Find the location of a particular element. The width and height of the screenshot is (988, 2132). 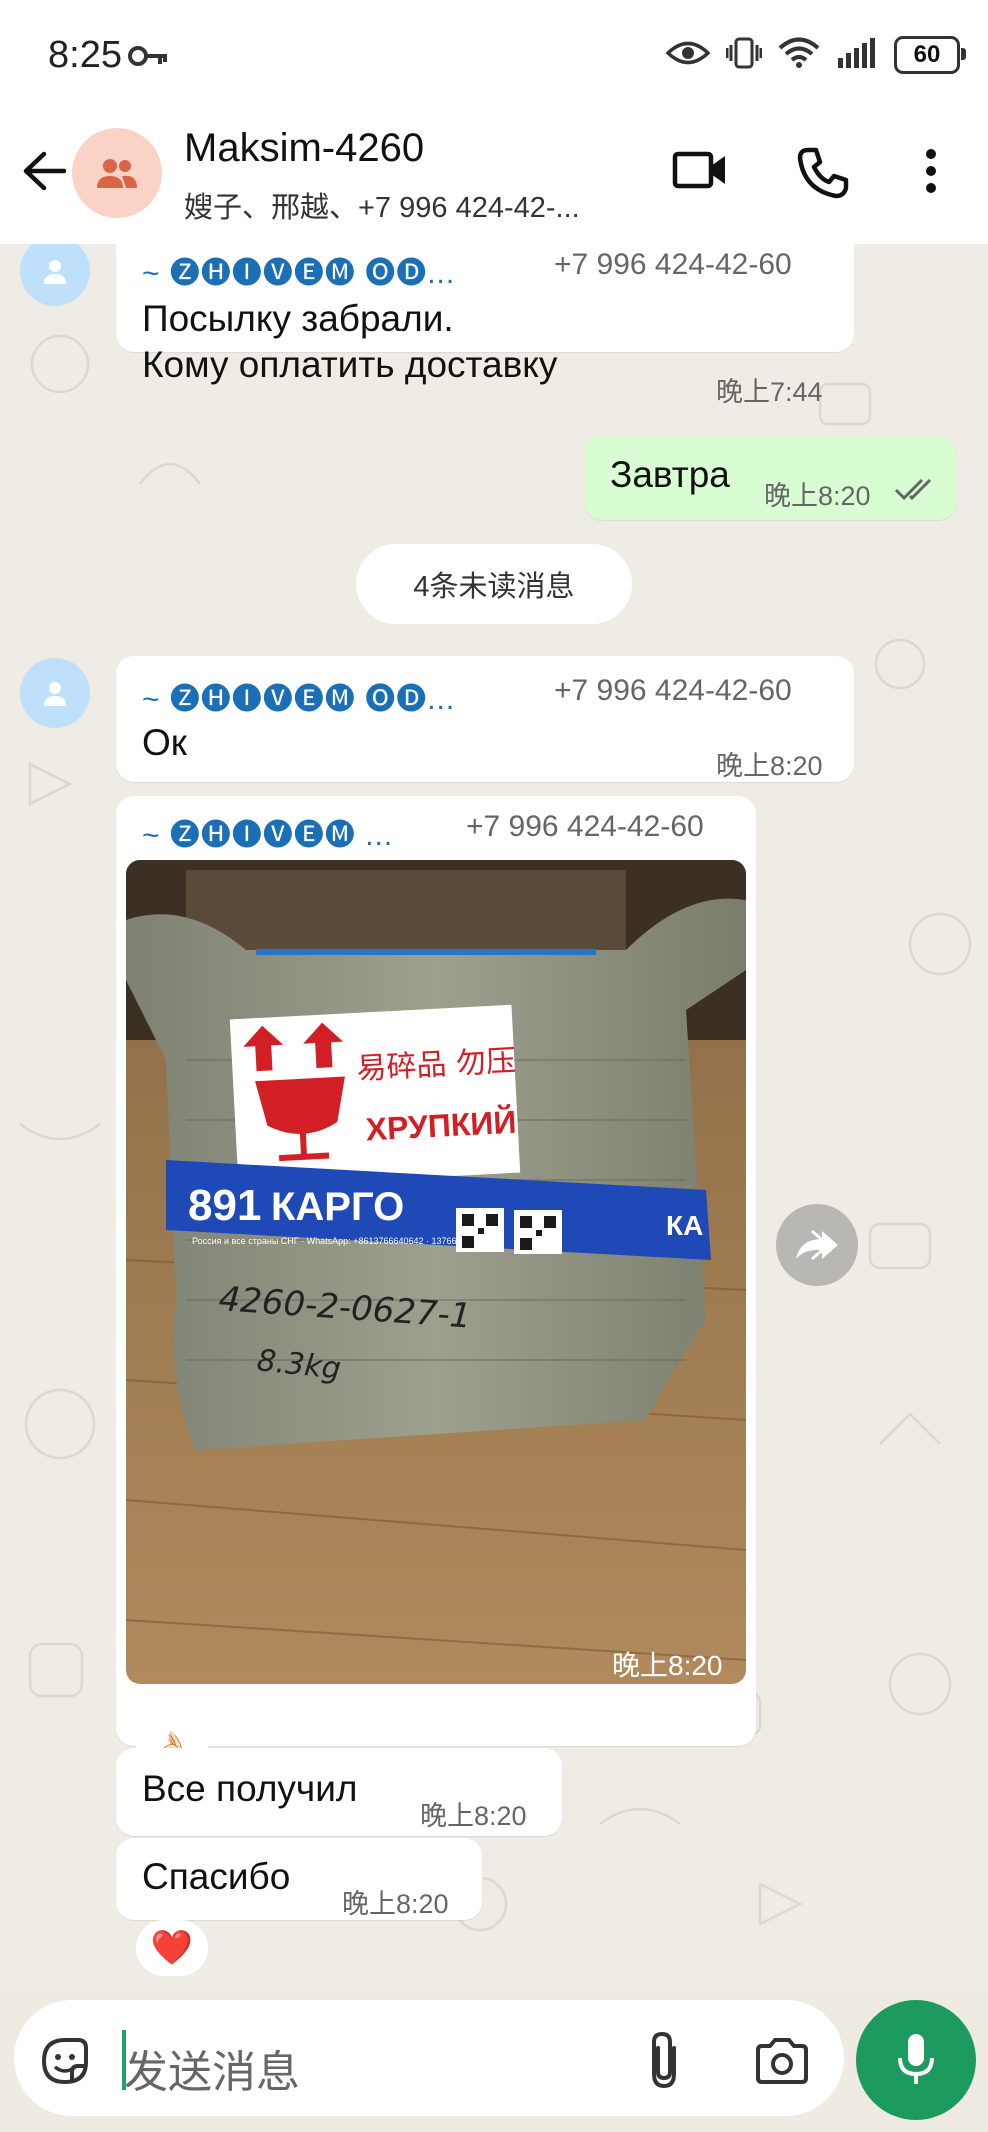

sticker-icon is located at coordinates (65, 2063).